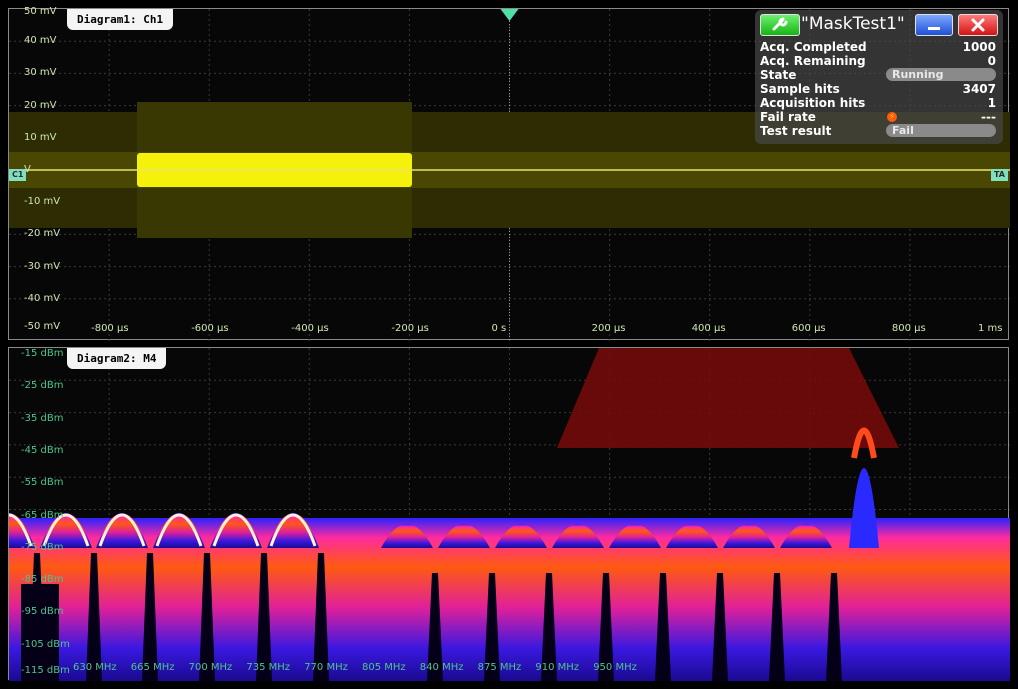  Describe the element at coordinates (879, 61) in the screenshot. I see `mask-test-row: Acq. Remaining 0` at that location.